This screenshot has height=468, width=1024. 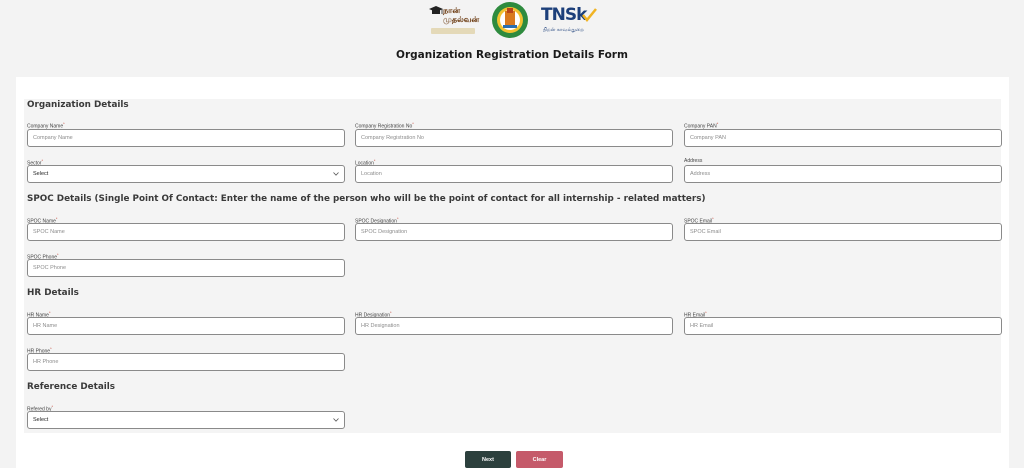 I want to click on referred-by-select-value: Select, so click(x=41, y=420).